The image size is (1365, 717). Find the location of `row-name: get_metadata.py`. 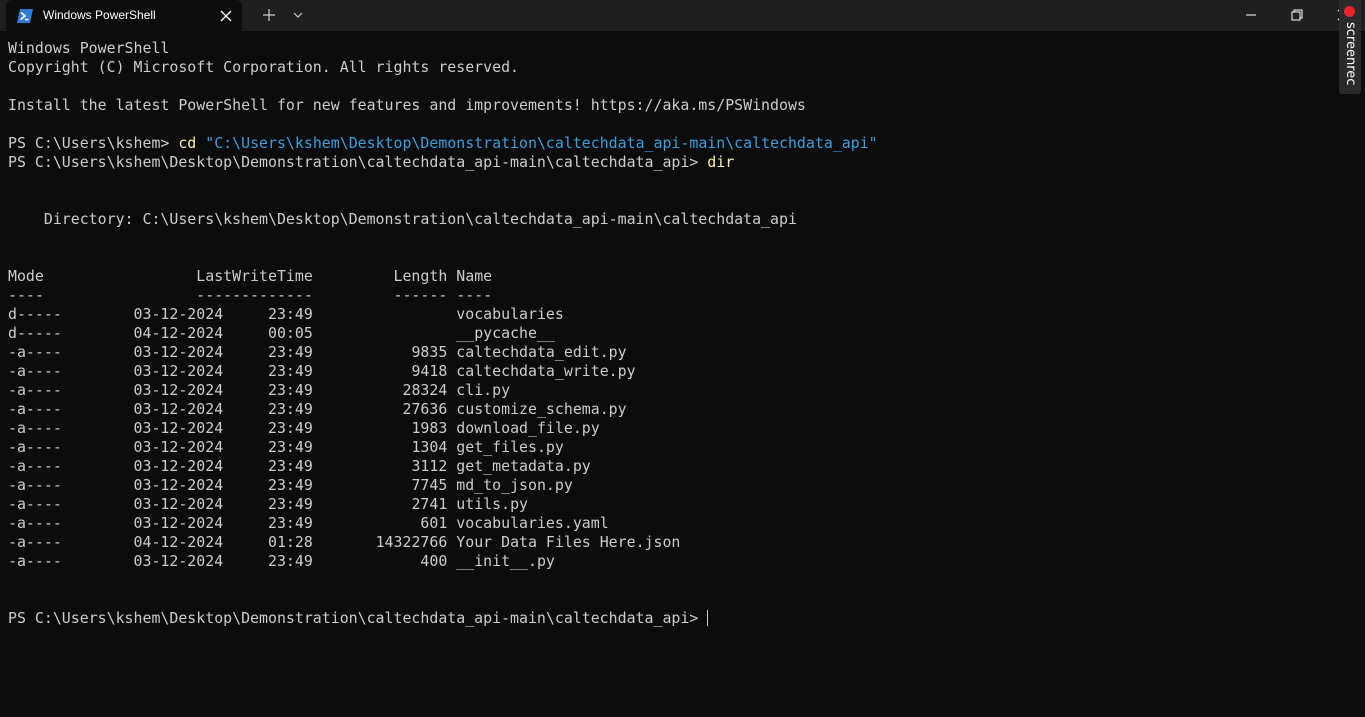

row-name: get_metadata.py is located at coordinates (519, 466).